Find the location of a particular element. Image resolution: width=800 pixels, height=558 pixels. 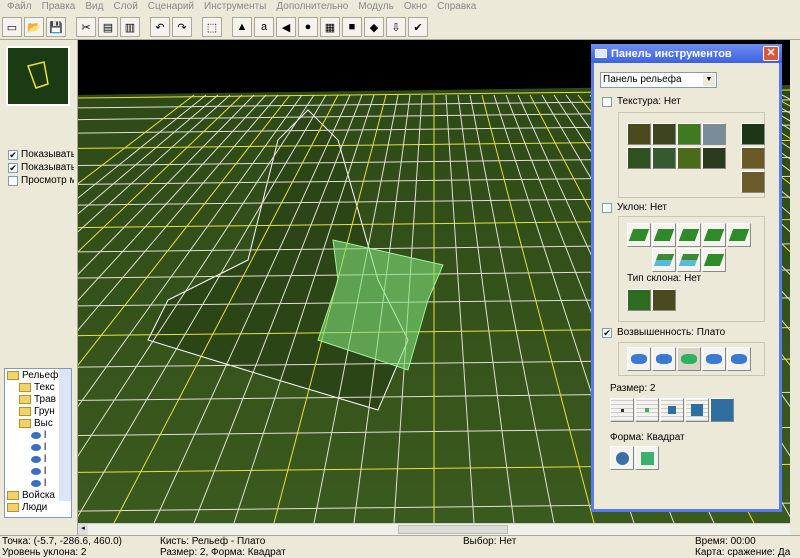

tree-item-label: Трав is located at coordinates (45, 399).